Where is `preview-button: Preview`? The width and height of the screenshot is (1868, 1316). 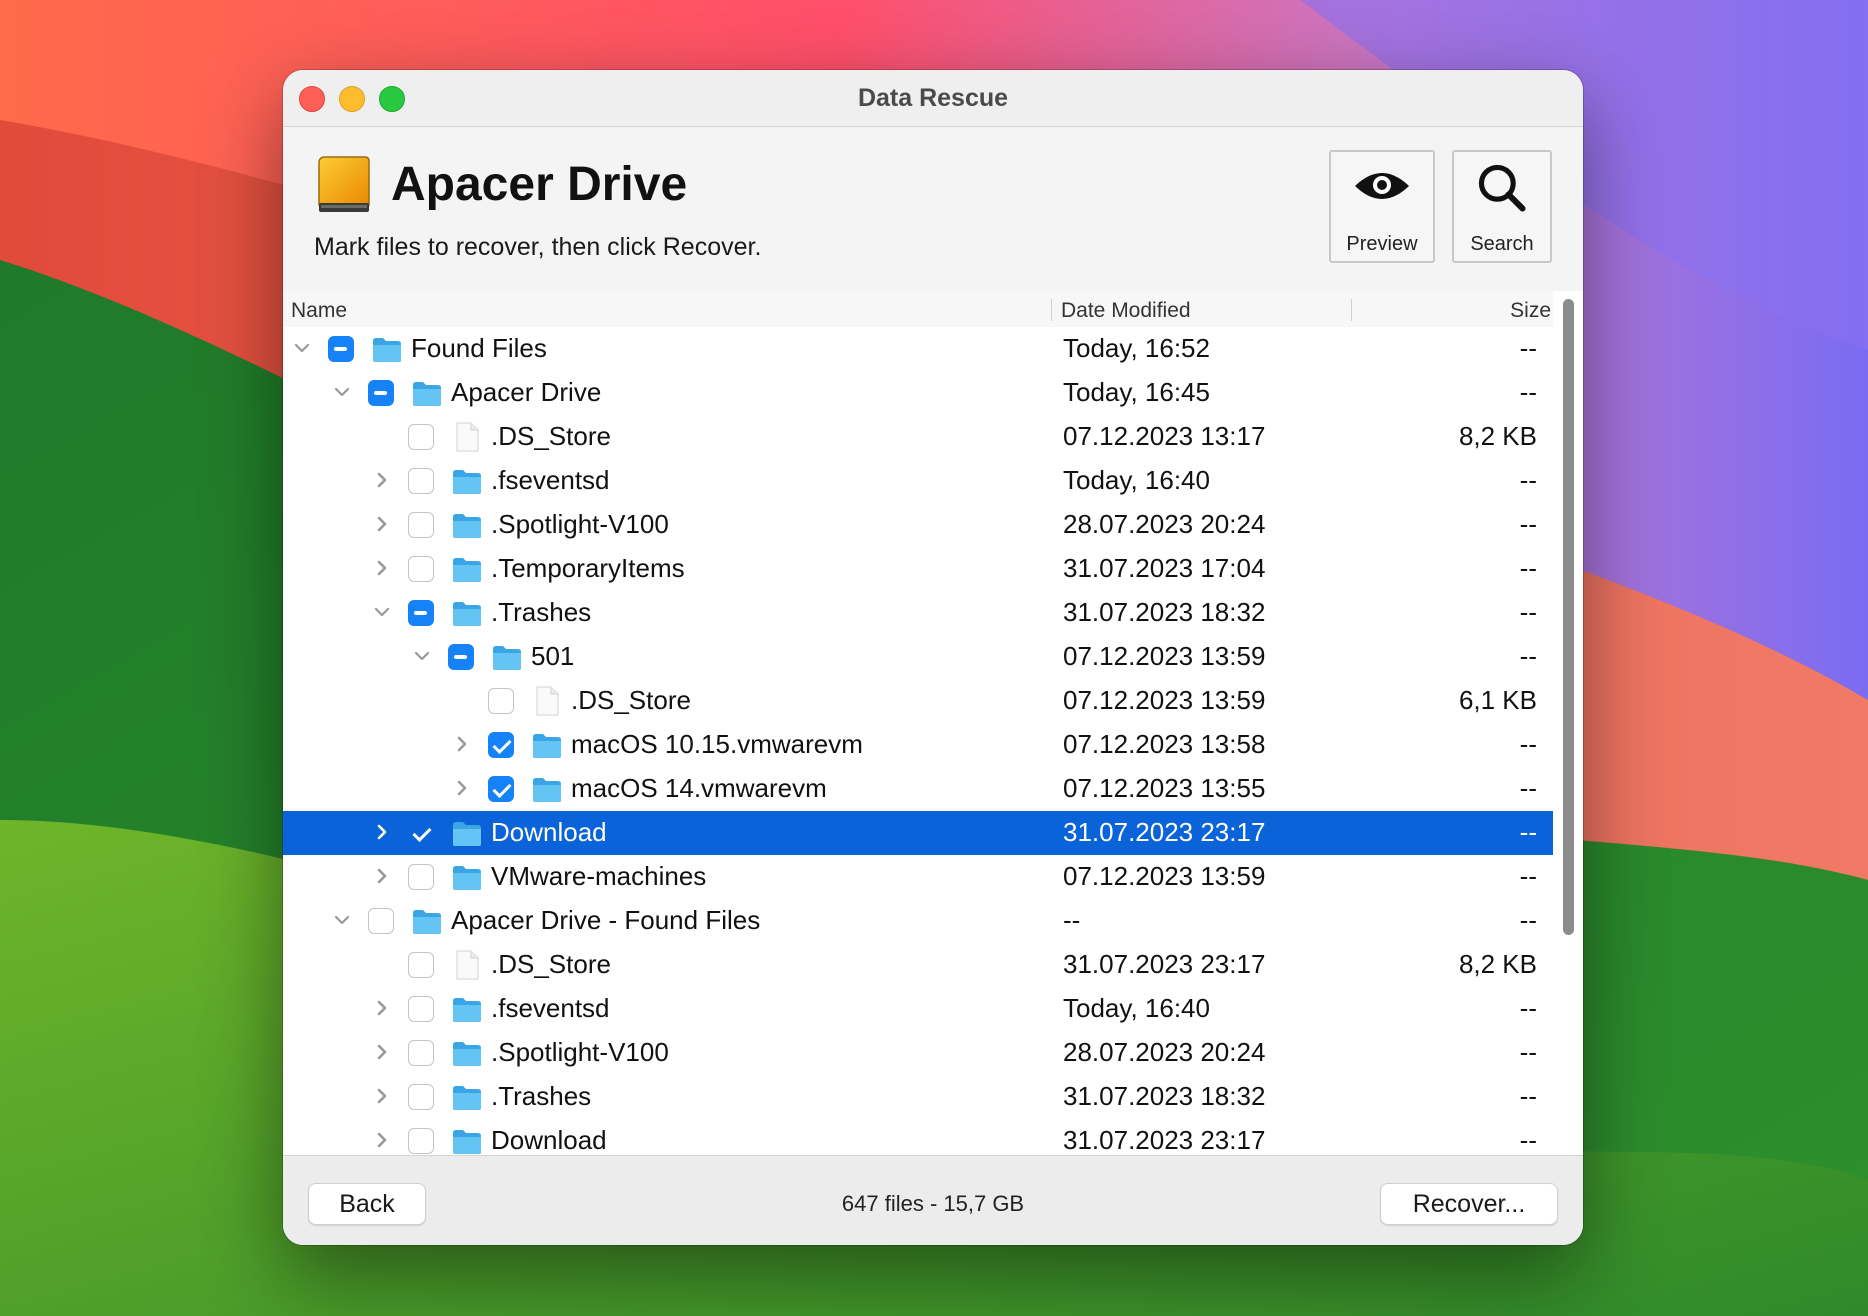
preview-button: Preview is located at coordinates (1382, 206).